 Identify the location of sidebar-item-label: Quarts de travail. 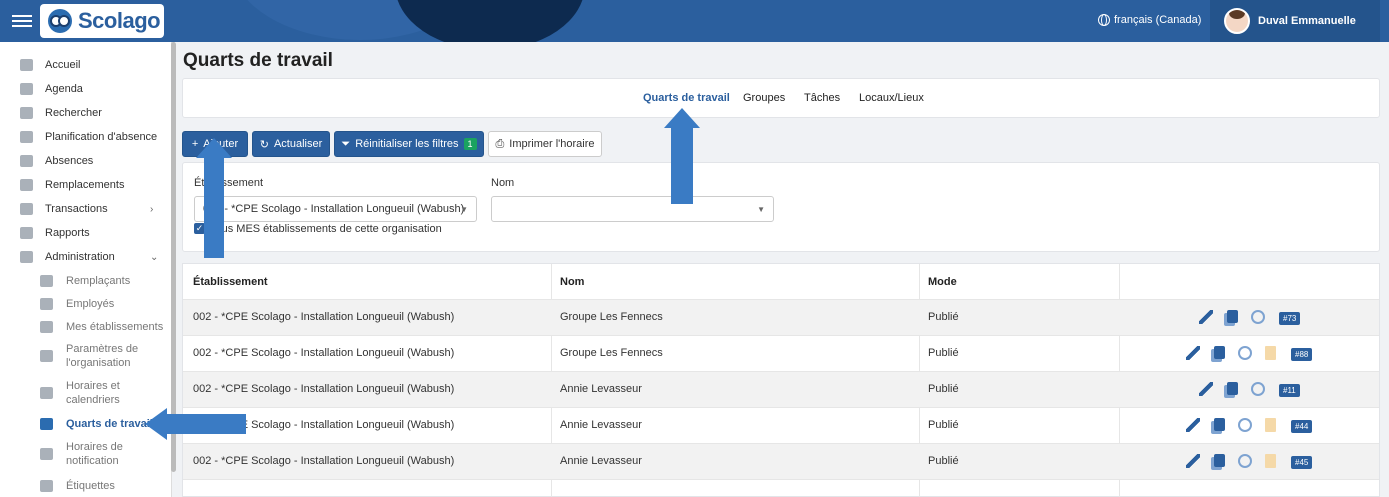
(109, 424).